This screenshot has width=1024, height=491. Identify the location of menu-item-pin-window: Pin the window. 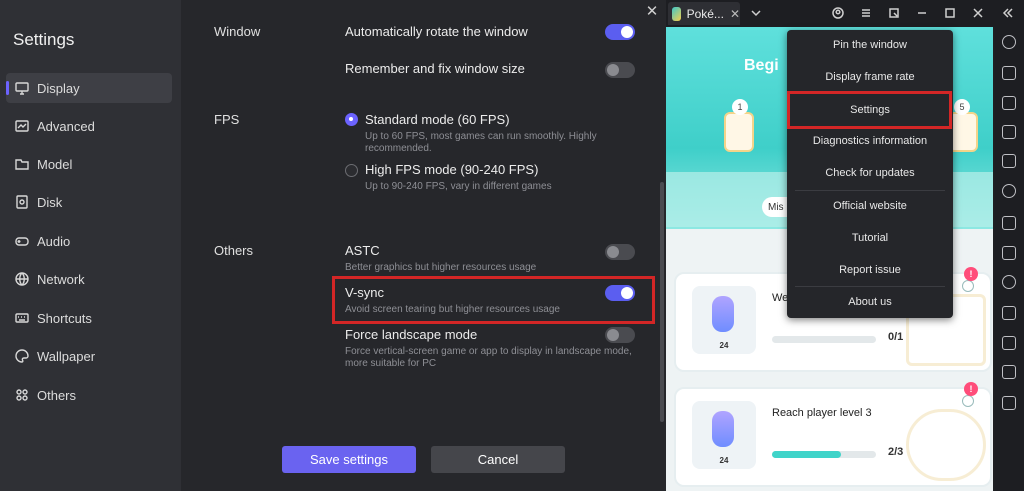
(870, 45).